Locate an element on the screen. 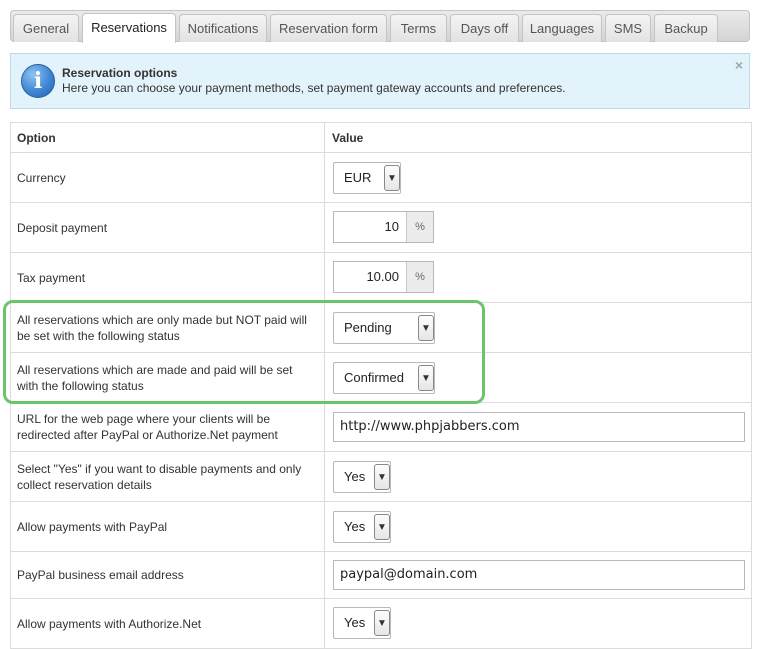 The width and height of the screenshot is (760, 649). row-label: PayPal business email address is located at coordinates (168, 575).